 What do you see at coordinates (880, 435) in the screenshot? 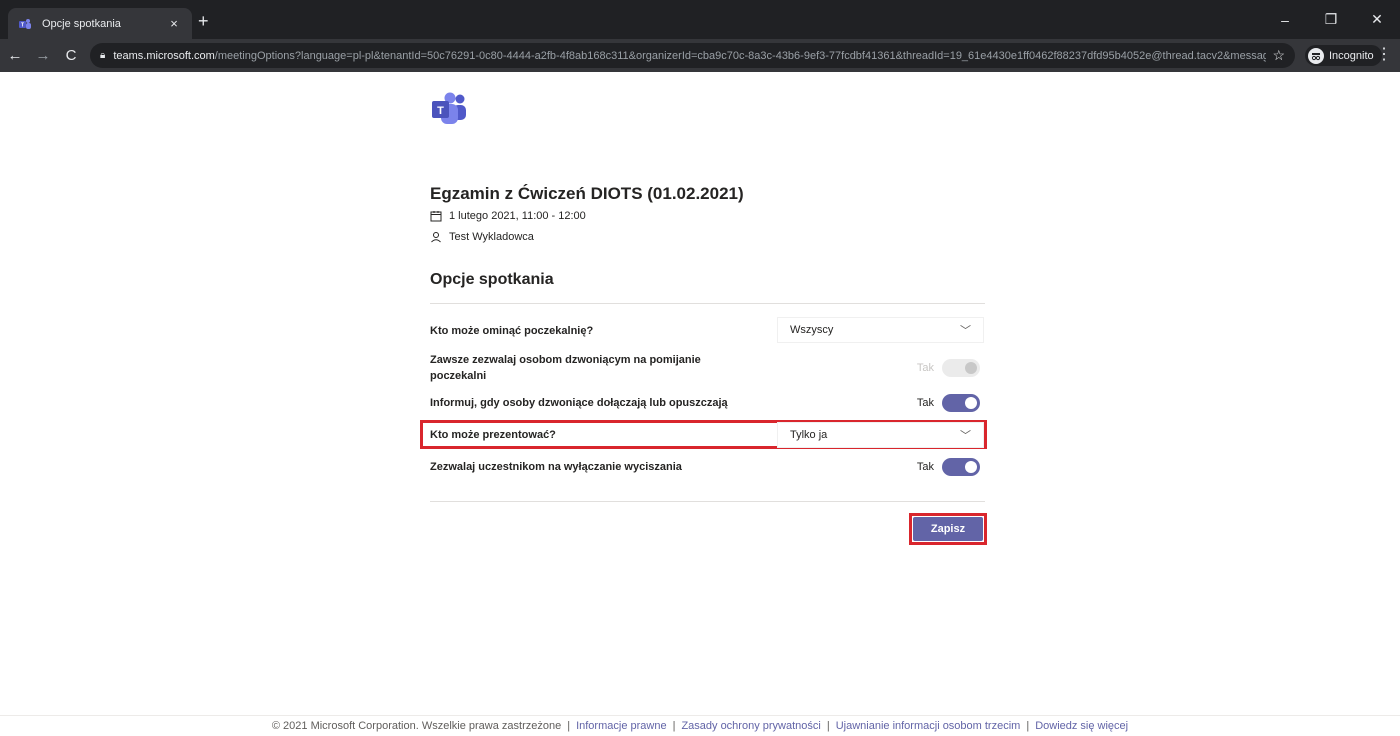
I see `presenters-dropdown: Tylko ja ﹀` at bounding box center [880, 435].